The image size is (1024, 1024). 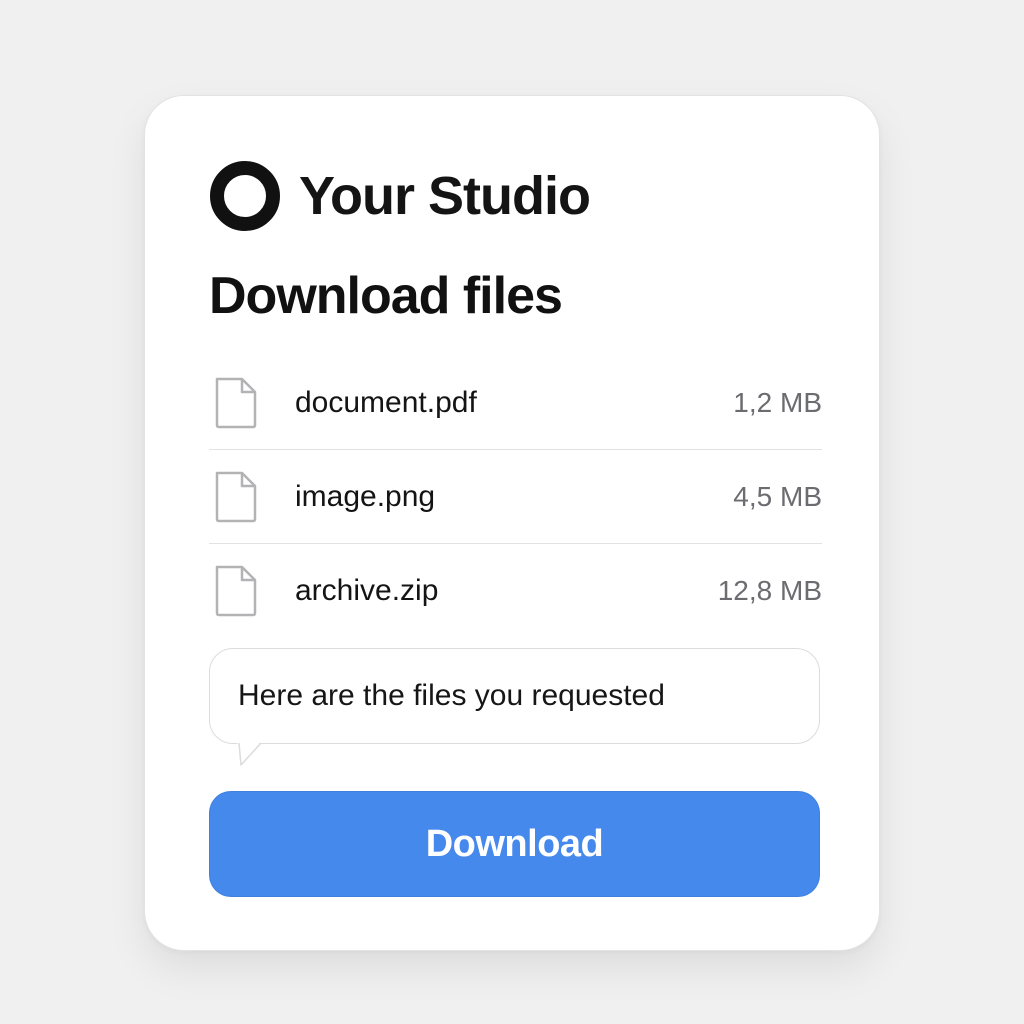 I want to click on page-title: Download files, so click(x=386, y=296).